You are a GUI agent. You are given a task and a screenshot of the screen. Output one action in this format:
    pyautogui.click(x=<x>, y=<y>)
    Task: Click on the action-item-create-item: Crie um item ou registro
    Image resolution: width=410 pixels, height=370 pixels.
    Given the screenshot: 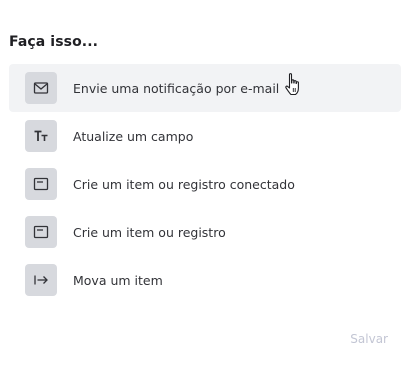 What is the action you would take?
    pyautogui.click(x=205, y=232)
    